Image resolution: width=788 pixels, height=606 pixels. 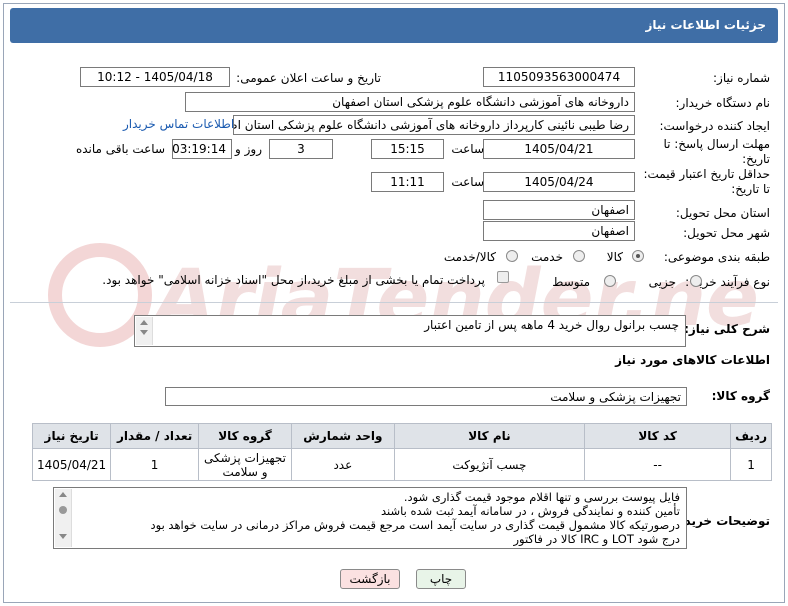 I want to click on validity-time-field: 11:11, so click(x=407, y=182).